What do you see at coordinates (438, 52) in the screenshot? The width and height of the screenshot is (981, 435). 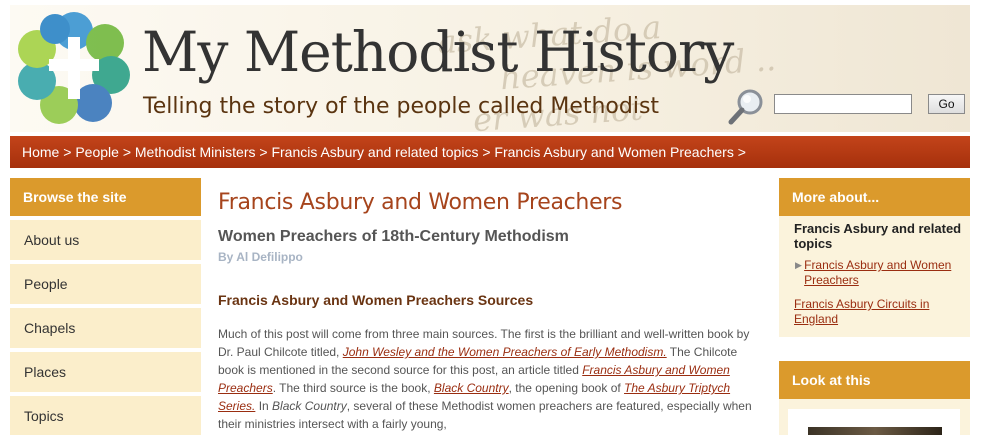 I see `site-title: My Methodist History` at bounding box center [438, 52].